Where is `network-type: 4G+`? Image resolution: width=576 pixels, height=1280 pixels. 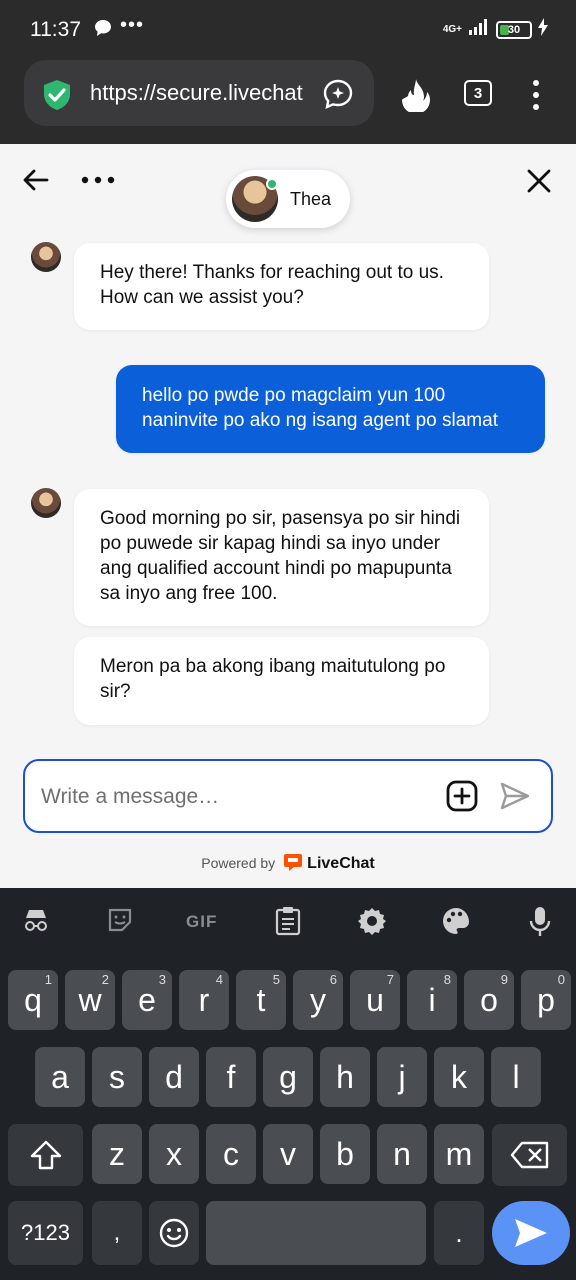 network-type: 4G+ is located at coordinates (452, 29).